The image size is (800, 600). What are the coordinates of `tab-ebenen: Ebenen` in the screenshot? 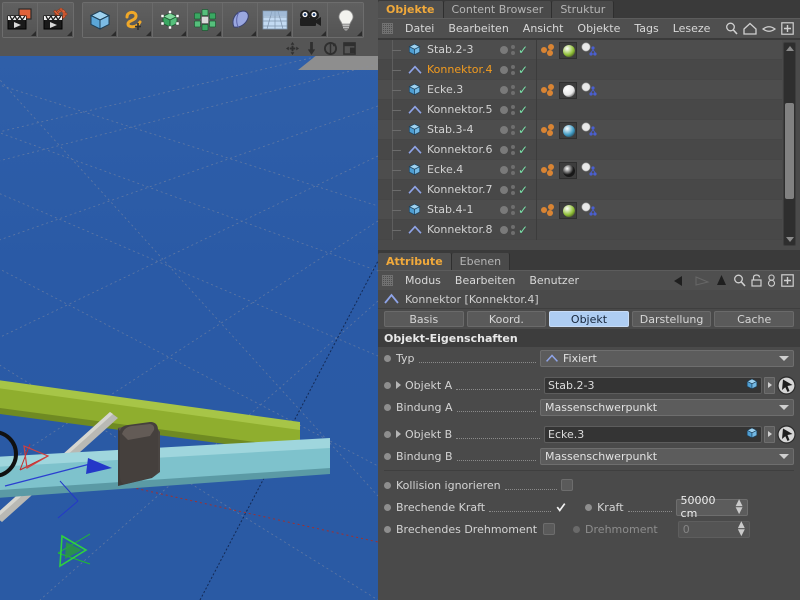 It's located at (481, 261).